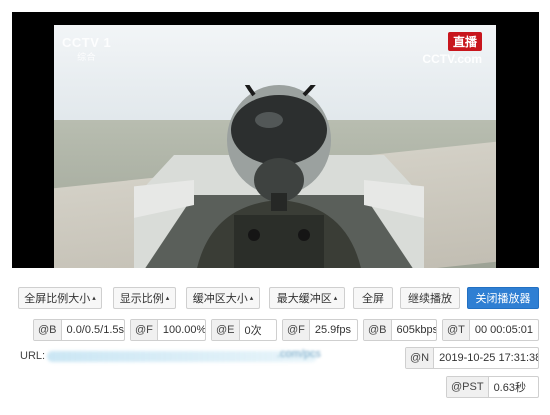  I want to click on continue-play-label: 继续播放, so click(430, 298).